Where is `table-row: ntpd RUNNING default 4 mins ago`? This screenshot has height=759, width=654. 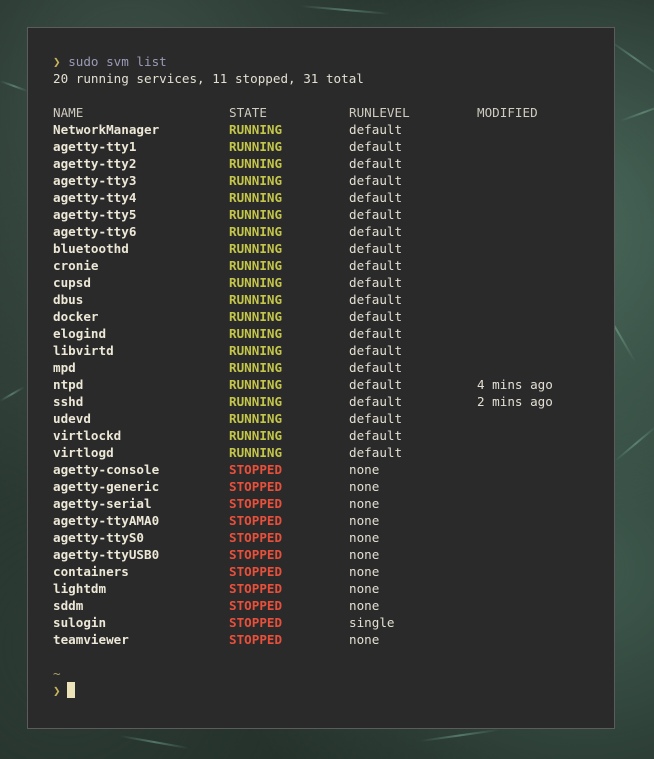 table-row: ntpd RUNNING default 4 mins ago is located at coordinates (328, 384).